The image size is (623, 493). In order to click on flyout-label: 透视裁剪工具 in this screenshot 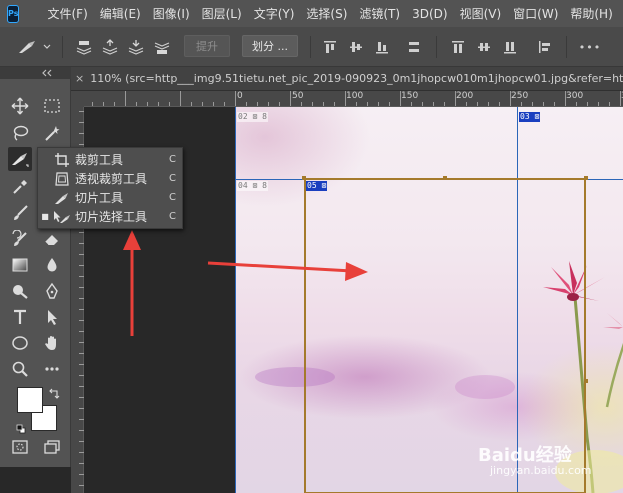, I will do `click(111, 179)`.